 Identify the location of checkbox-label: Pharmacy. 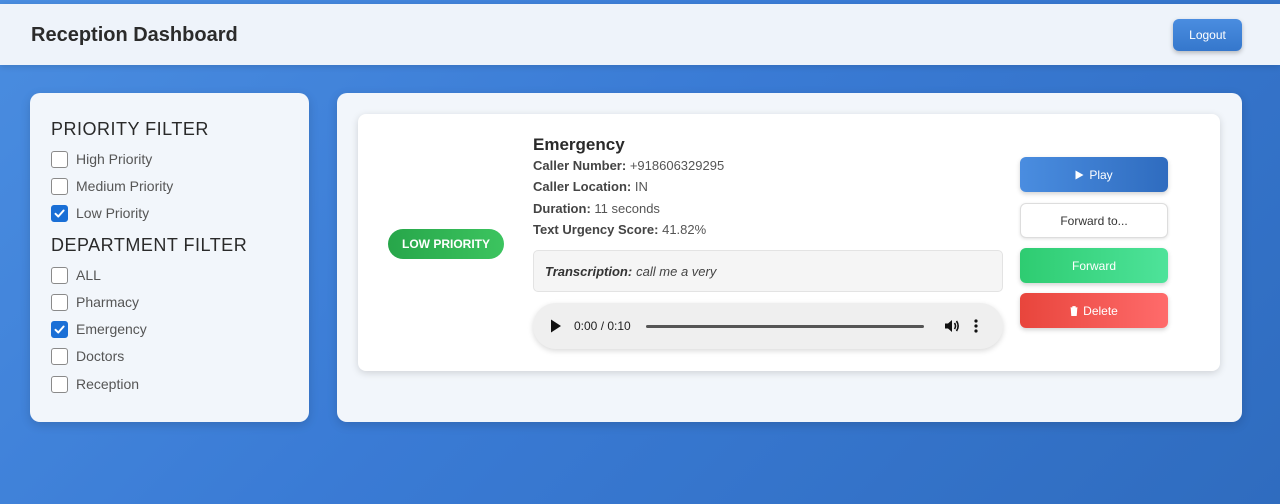
(108, 302).